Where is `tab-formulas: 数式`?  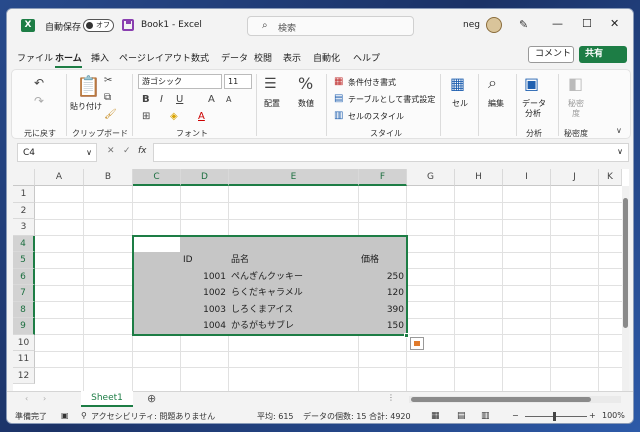 tab-formulas: 数式 is located at coordinates (200, 57).